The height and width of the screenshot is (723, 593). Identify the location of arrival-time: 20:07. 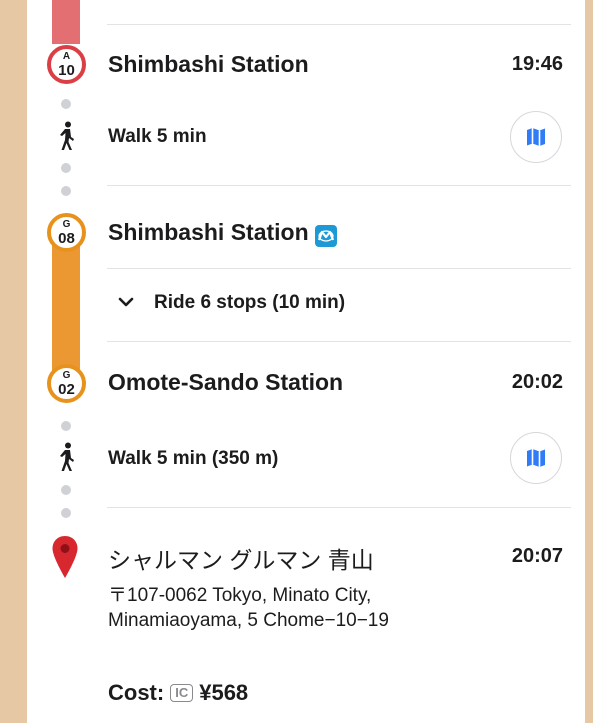
(537, 556).